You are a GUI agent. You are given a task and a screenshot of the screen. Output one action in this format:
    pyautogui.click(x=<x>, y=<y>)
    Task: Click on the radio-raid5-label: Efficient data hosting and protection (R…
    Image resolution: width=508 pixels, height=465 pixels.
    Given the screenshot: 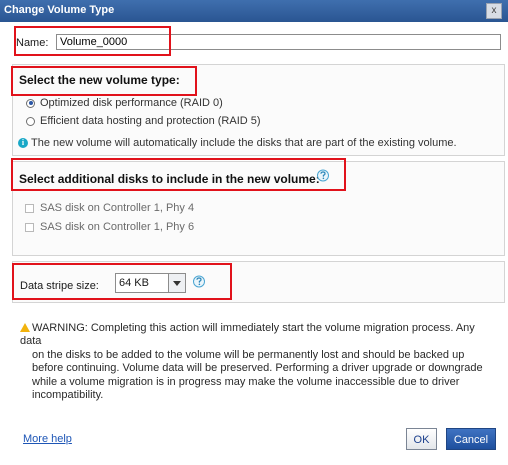 What is the action you would take?
    pyautogui.click(x=150, y=121)
    